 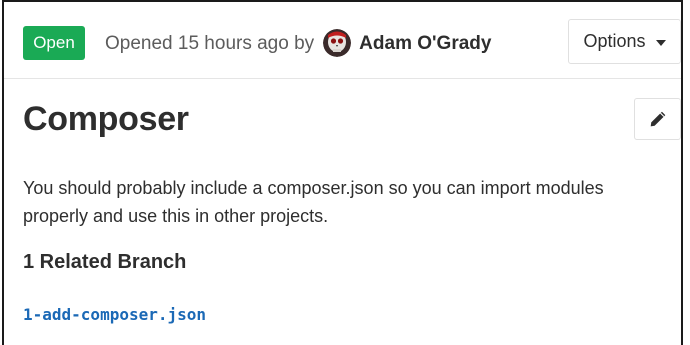 What do you see at coordinates (54, 43) in the screenshot?
I see `status-badge: Open` at bounding box center [54, 43].